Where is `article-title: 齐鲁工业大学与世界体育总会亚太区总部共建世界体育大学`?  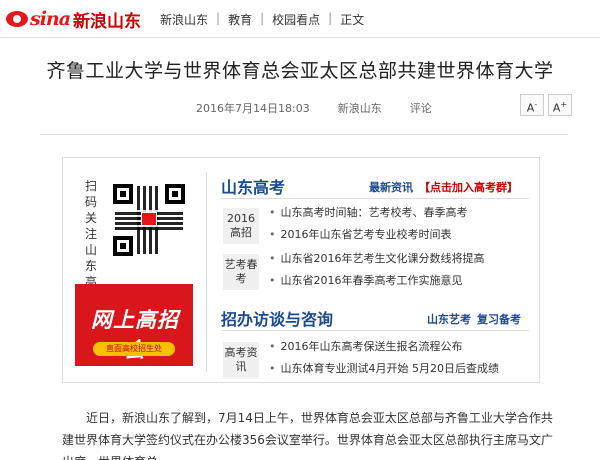 article-title: 齐鲁工业大学与世界体育总会亚太区总部共建世界体育大学 is located at coordinates (300, 71).